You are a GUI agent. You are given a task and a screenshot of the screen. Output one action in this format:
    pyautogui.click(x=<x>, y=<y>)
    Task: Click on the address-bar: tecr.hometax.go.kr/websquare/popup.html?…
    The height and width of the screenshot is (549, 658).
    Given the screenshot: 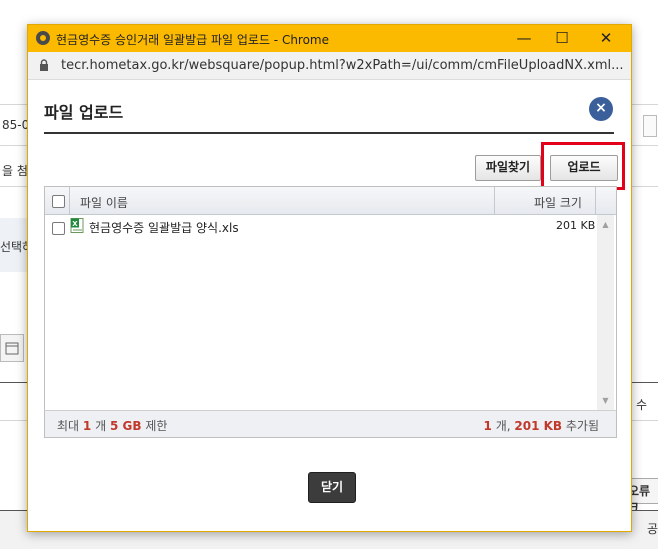 What is the action you would take?
    pyautogui.click(x=329, y=66)
    